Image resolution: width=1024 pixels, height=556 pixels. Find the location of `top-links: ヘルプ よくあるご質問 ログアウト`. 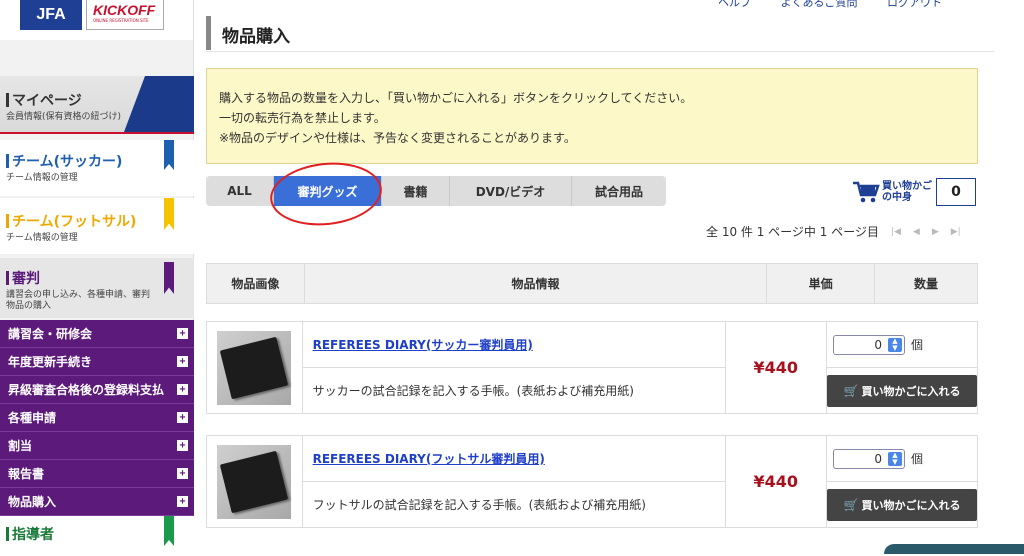

top-links: ヘルプ よくあるご質問 ログアウト is located at coordinates (843, 5).